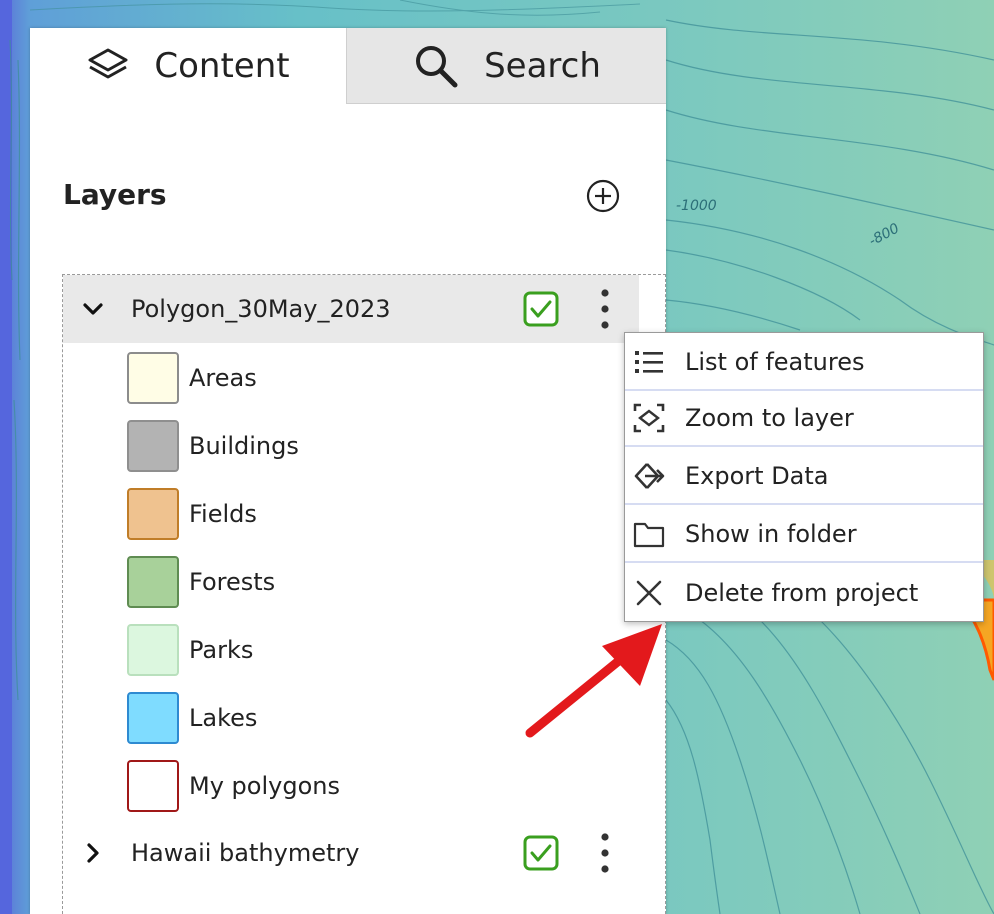 The height and width of the screenshot is (914, 994). What do you see at coordinates (261, 309) in the screenshot?
I see `layer-name: Polygon_30May_2023` at bounding box center [261, 309].